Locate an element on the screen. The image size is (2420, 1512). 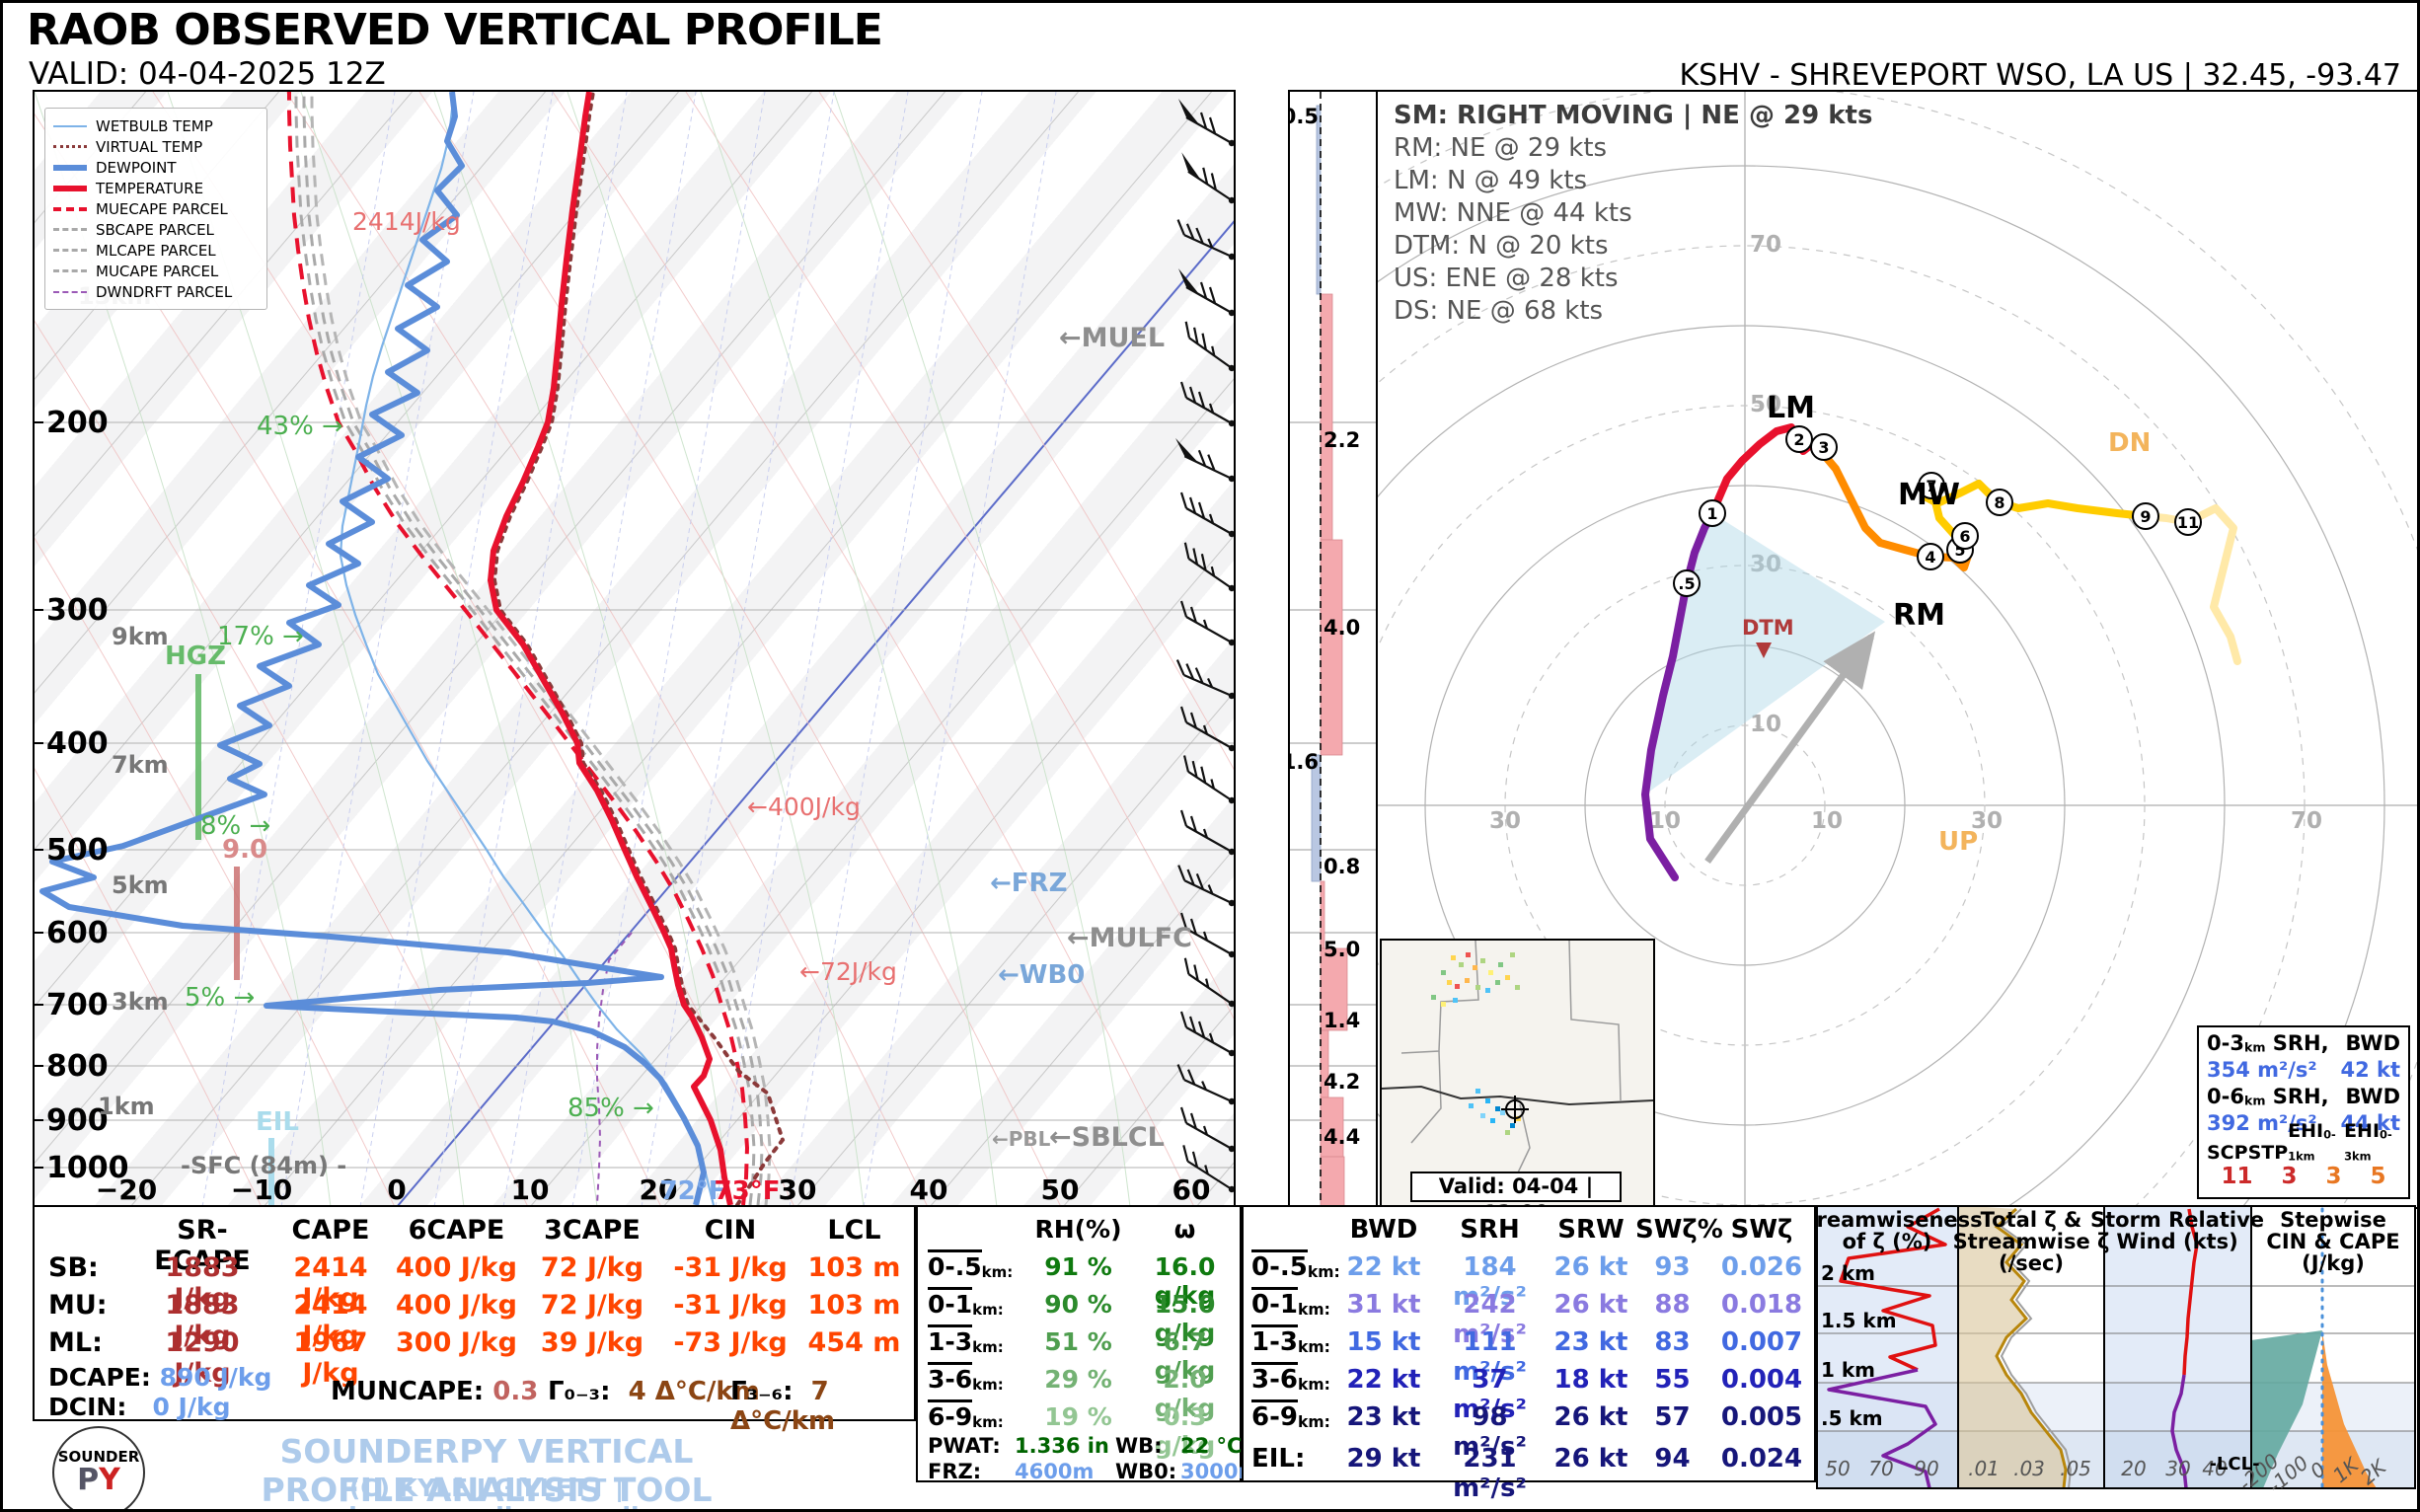
cape-labels: 2414J/kg ←400J/kg ←72J/kg is located at coordinates (624, 596).